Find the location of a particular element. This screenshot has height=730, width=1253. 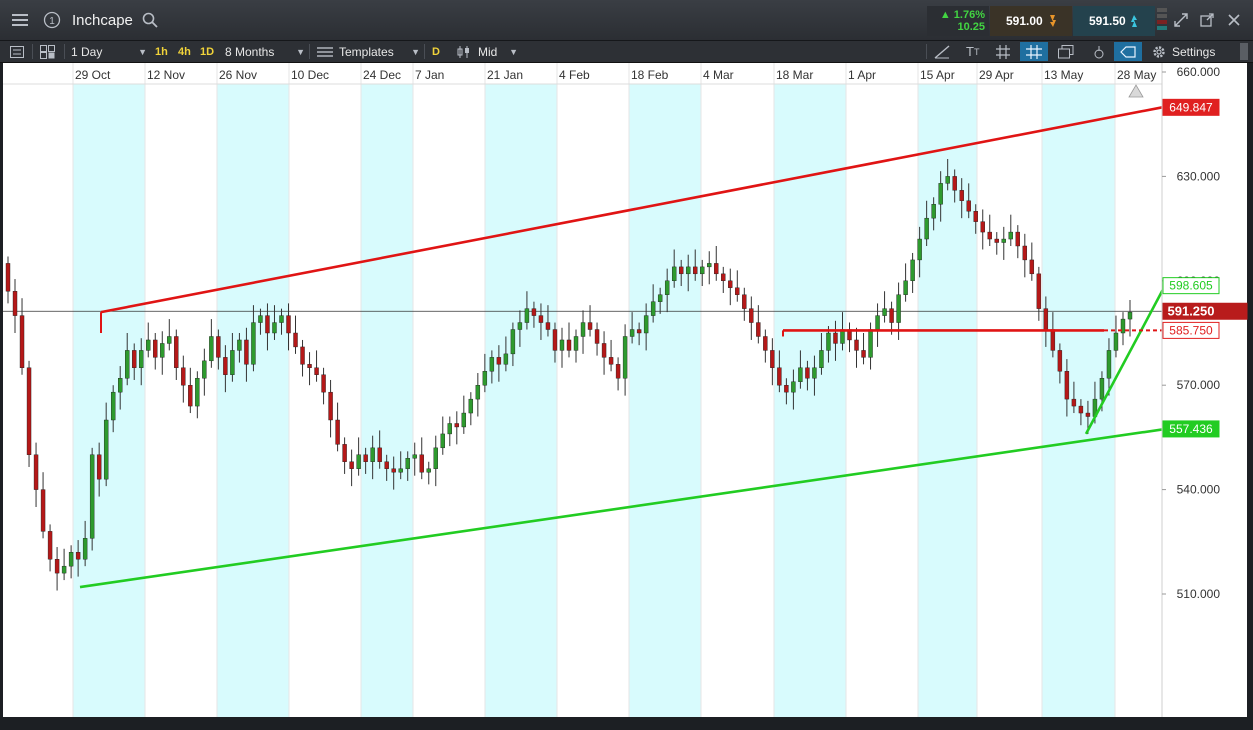

templates-label: Templates is located at coordinates (366, 51).